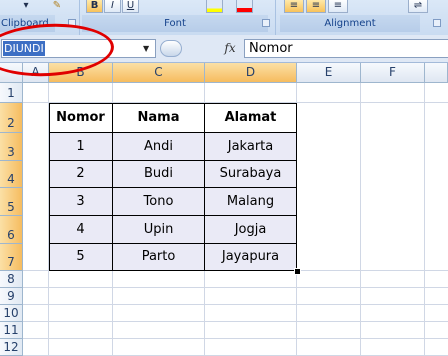  I want to click on column-header-e: E, so click(329, 73).